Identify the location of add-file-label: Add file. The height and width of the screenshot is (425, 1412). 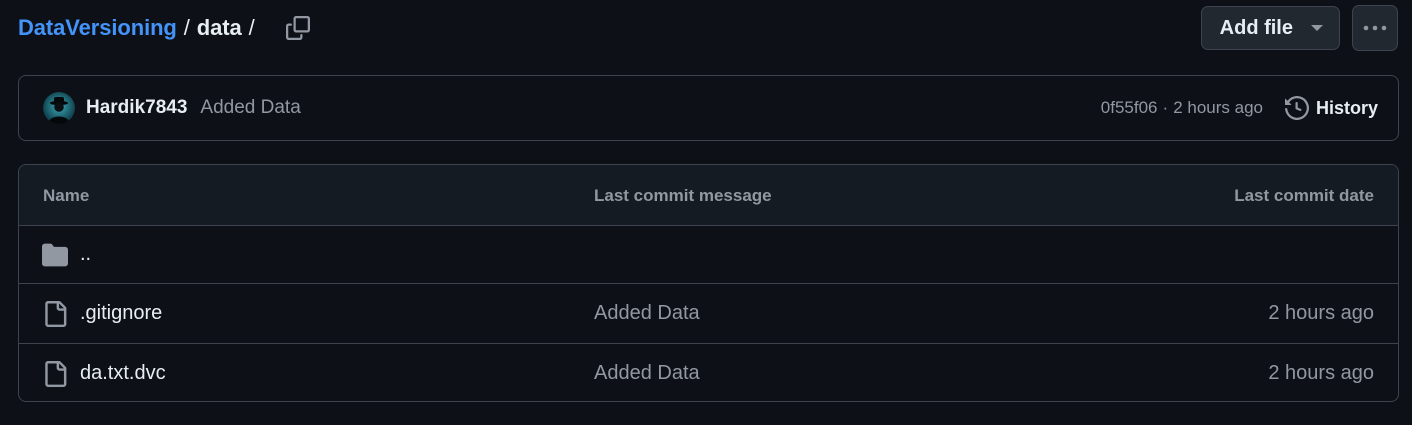
(1256, 27).